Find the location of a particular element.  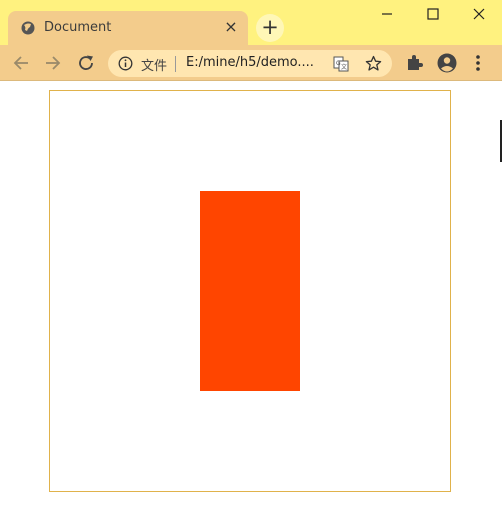

maximize-icon is located at coordinates (433, 14).